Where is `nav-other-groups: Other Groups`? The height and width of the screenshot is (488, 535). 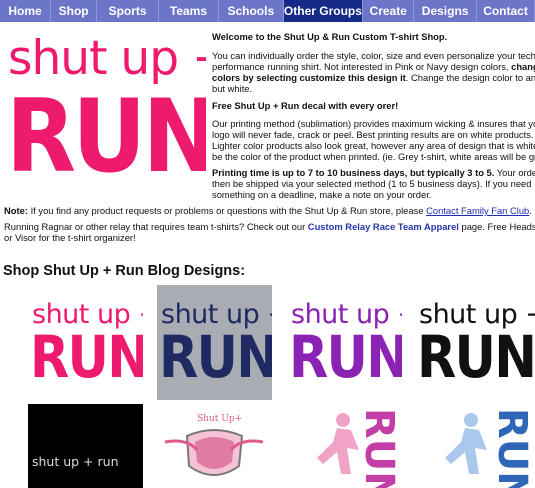 nav-other-groups: Other Groups is located at coordinates (323, 11).